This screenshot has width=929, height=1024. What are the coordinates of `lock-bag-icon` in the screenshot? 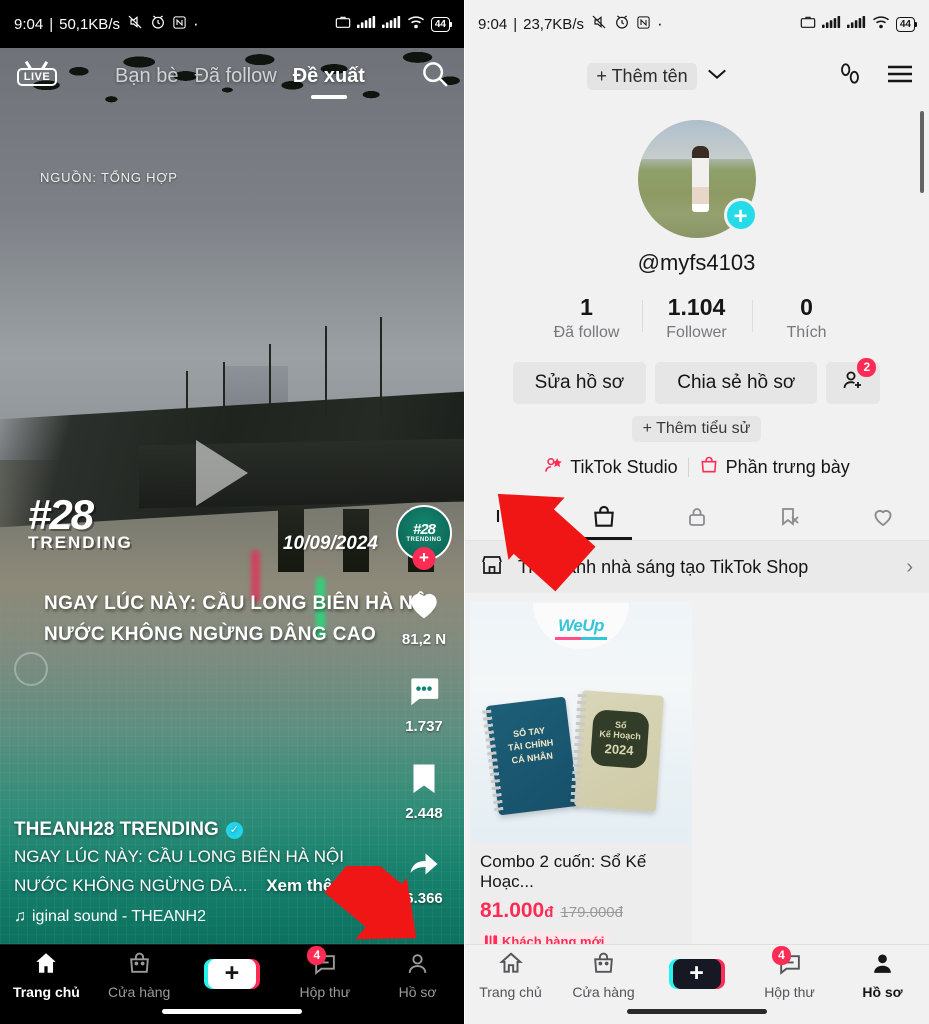 It's located at (709, 467).